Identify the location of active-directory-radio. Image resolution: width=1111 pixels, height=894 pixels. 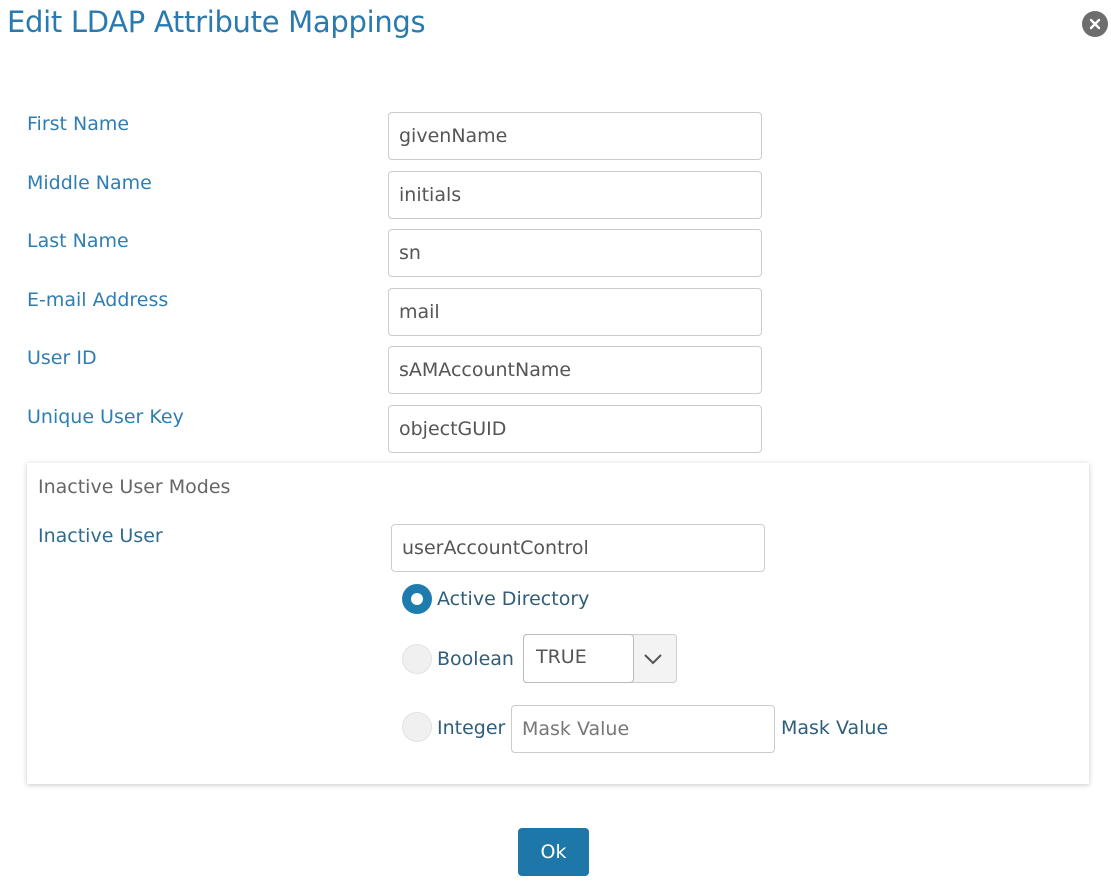
(417, 599).